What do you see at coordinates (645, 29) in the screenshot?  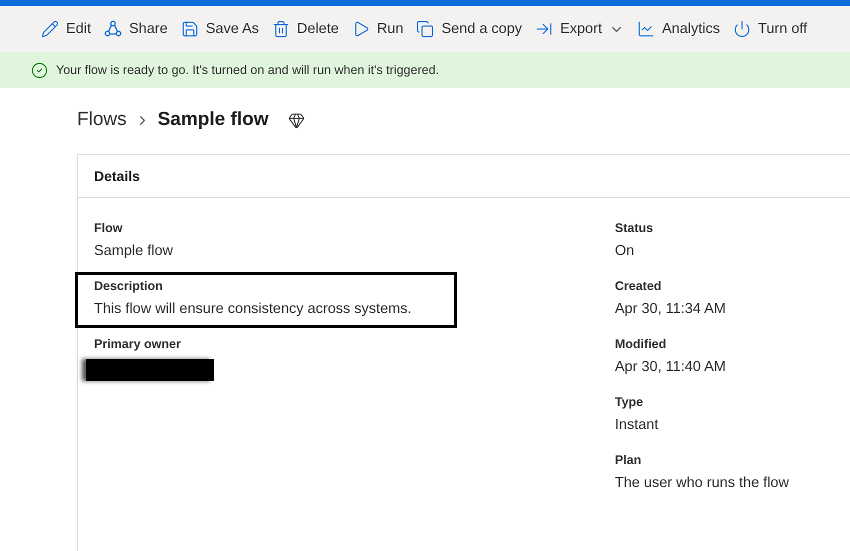 I see `analytics-icon` at bounding box center [645, 29].